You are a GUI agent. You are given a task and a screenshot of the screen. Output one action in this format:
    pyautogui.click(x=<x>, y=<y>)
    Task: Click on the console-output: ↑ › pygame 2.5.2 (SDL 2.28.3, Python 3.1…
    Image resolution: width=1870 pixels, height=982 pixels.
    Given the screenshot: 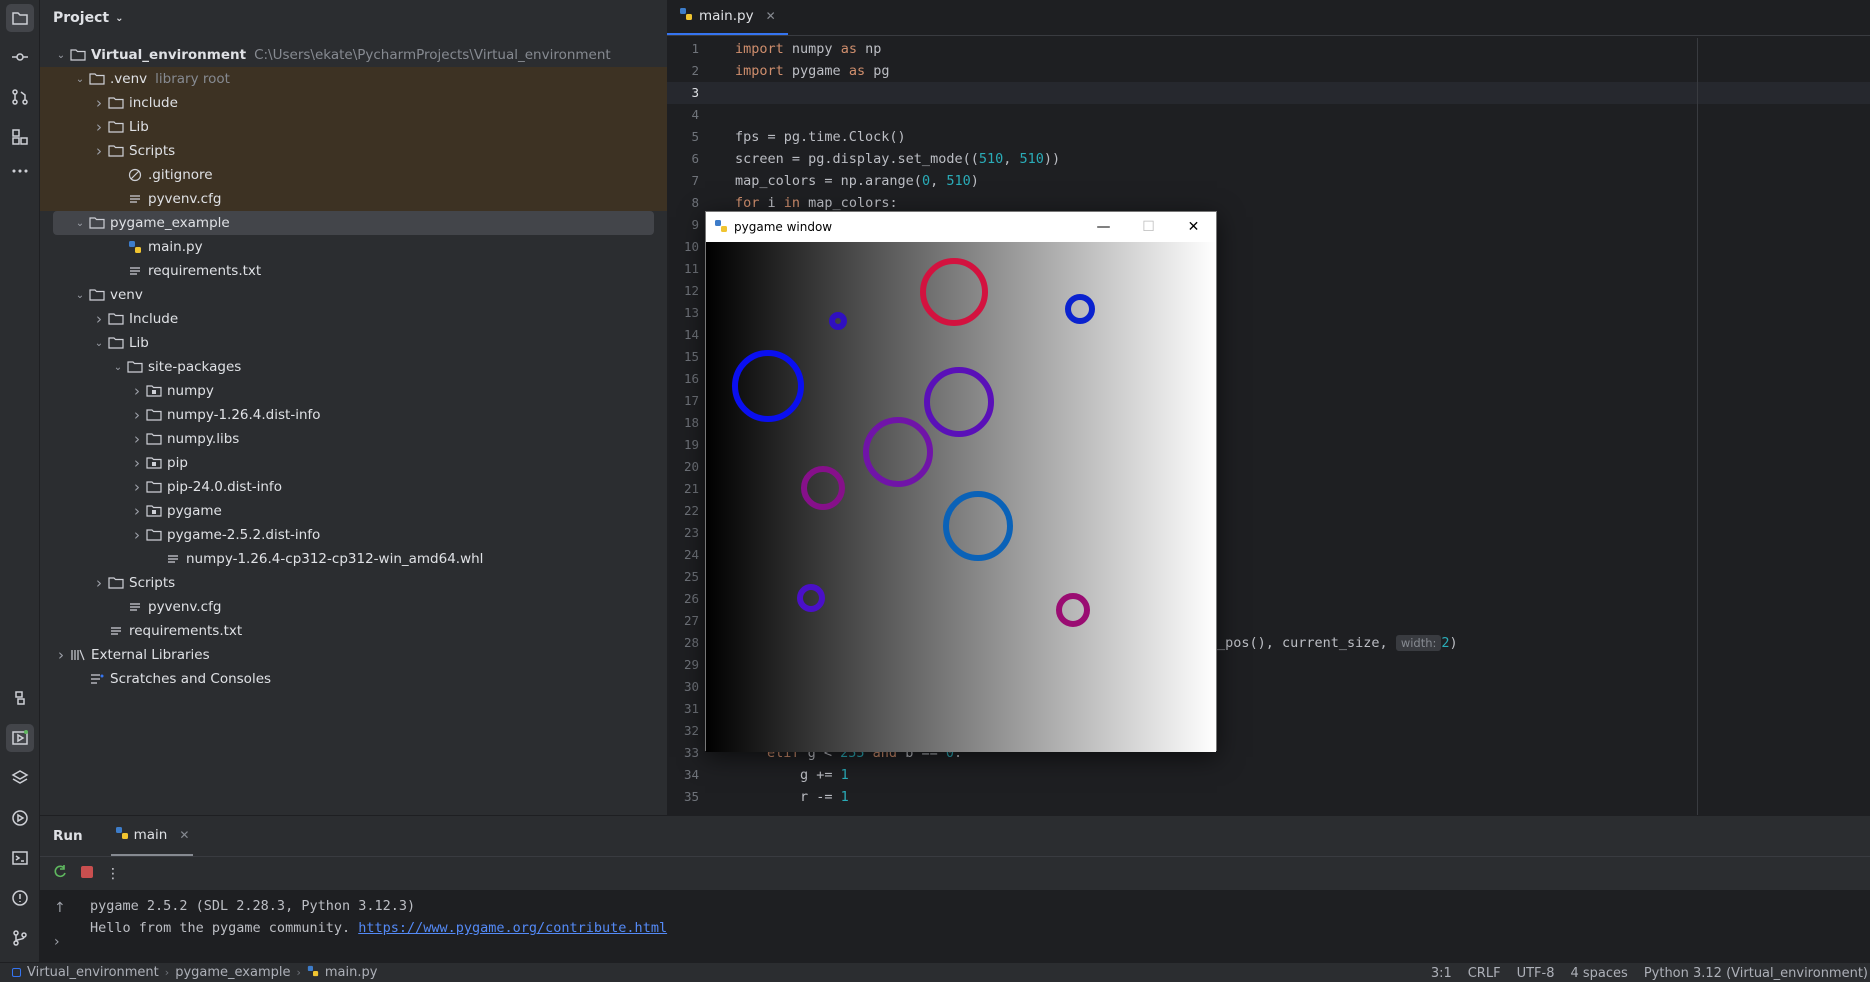 What is the action you would take?
    pyautogui.click(x=955, y=926)
    